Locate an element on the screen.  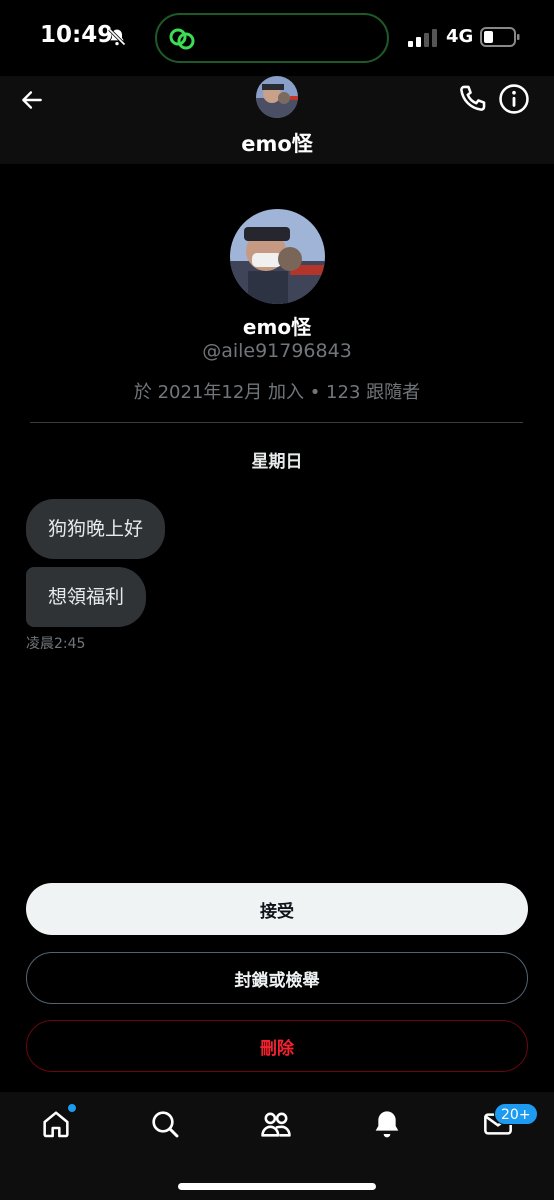
home-indicator is located at coordinates (277, 1186).